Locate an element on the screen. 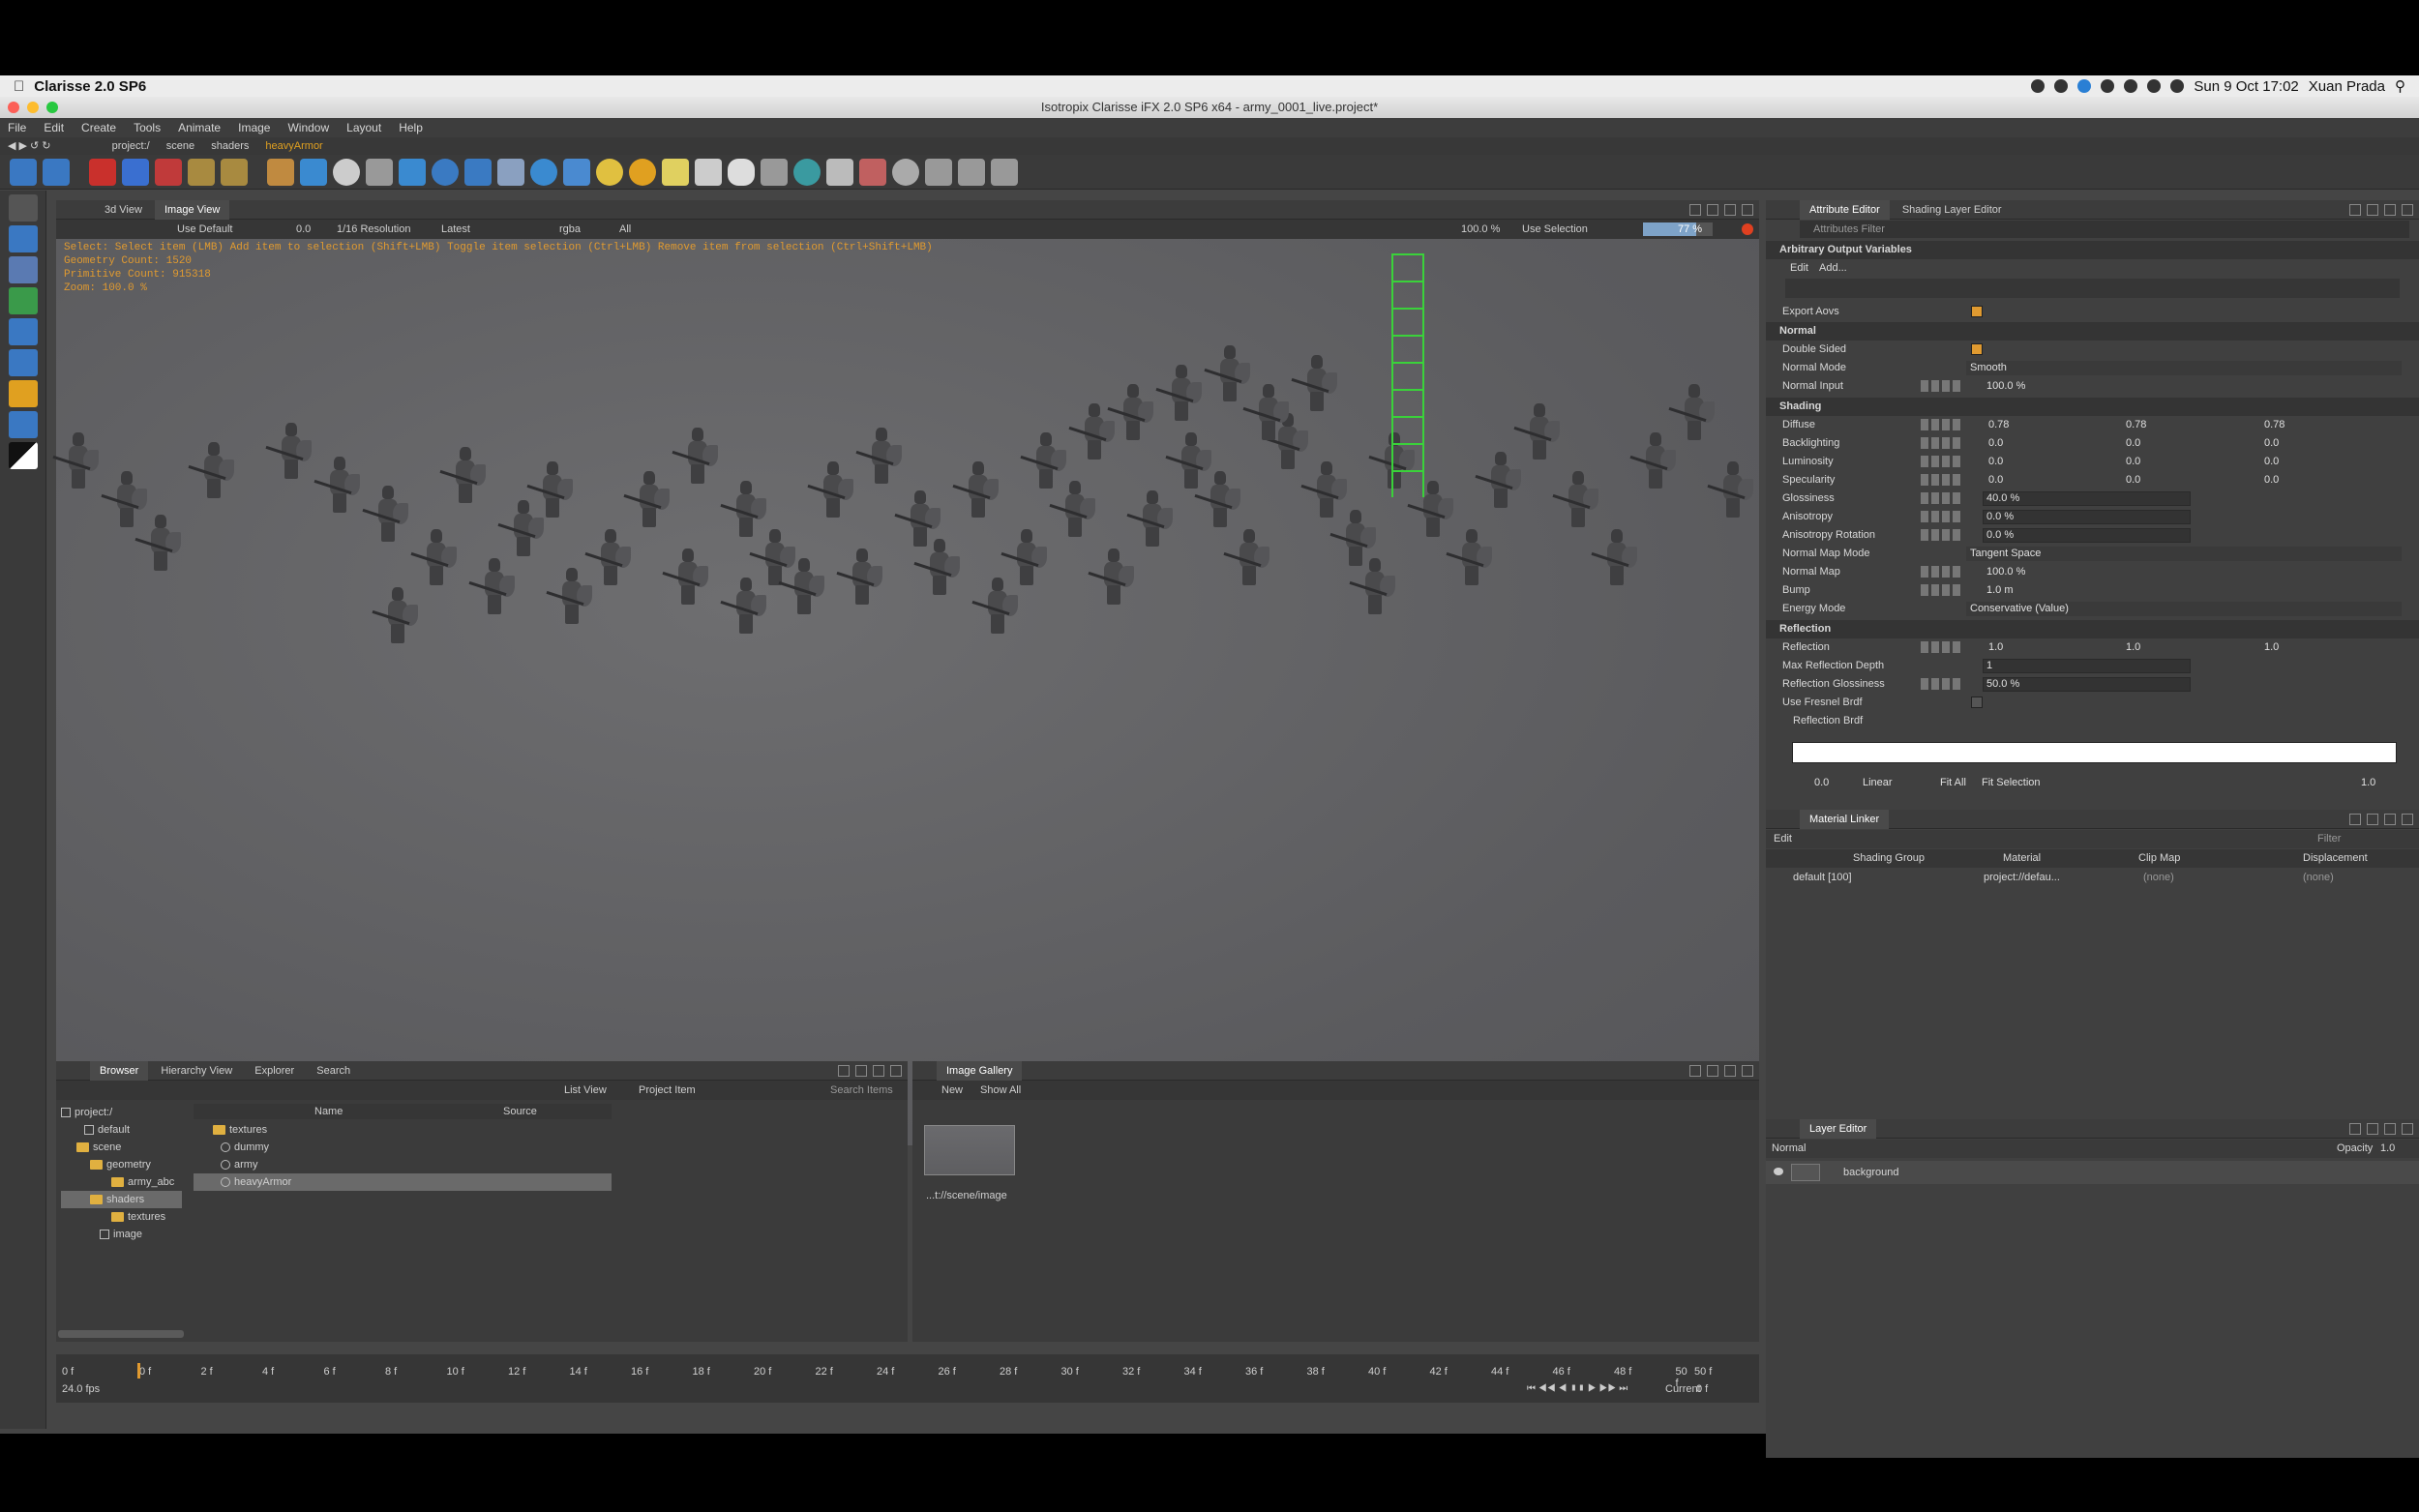 The image size is (2419, 1512). tab-shading-layer-editor: Shading Layer Editor is located at coordinates (1952, 210).